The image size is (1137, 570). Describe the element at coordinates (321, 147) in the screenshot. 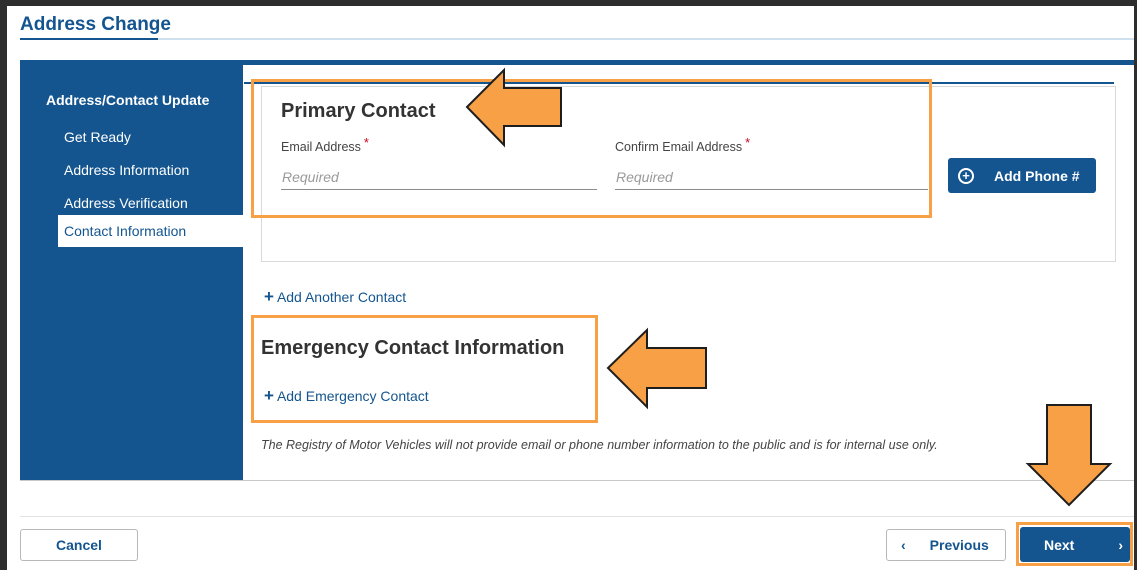

I see `email-label-text: Email Address` at that location.